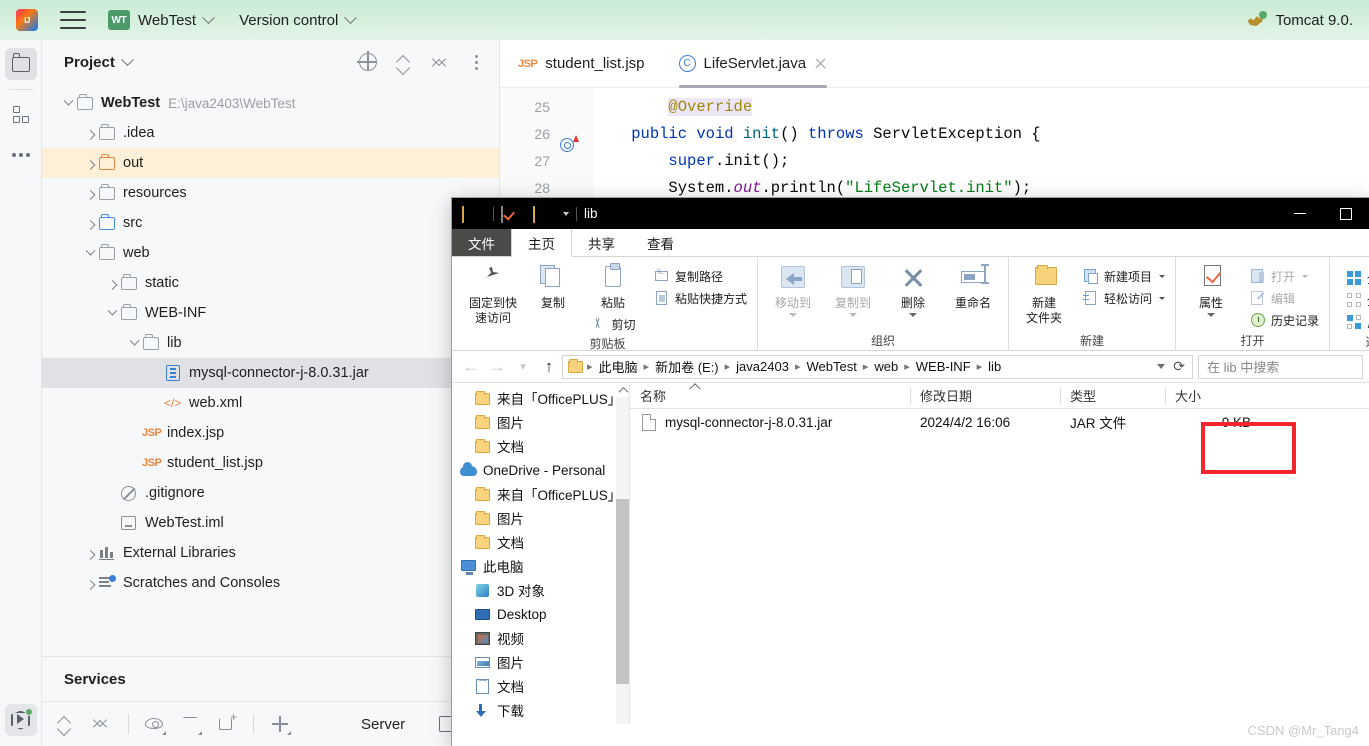 This screenshot has height=746, width=1369. I want to click on copy-button: 复制, so click(553, 287).